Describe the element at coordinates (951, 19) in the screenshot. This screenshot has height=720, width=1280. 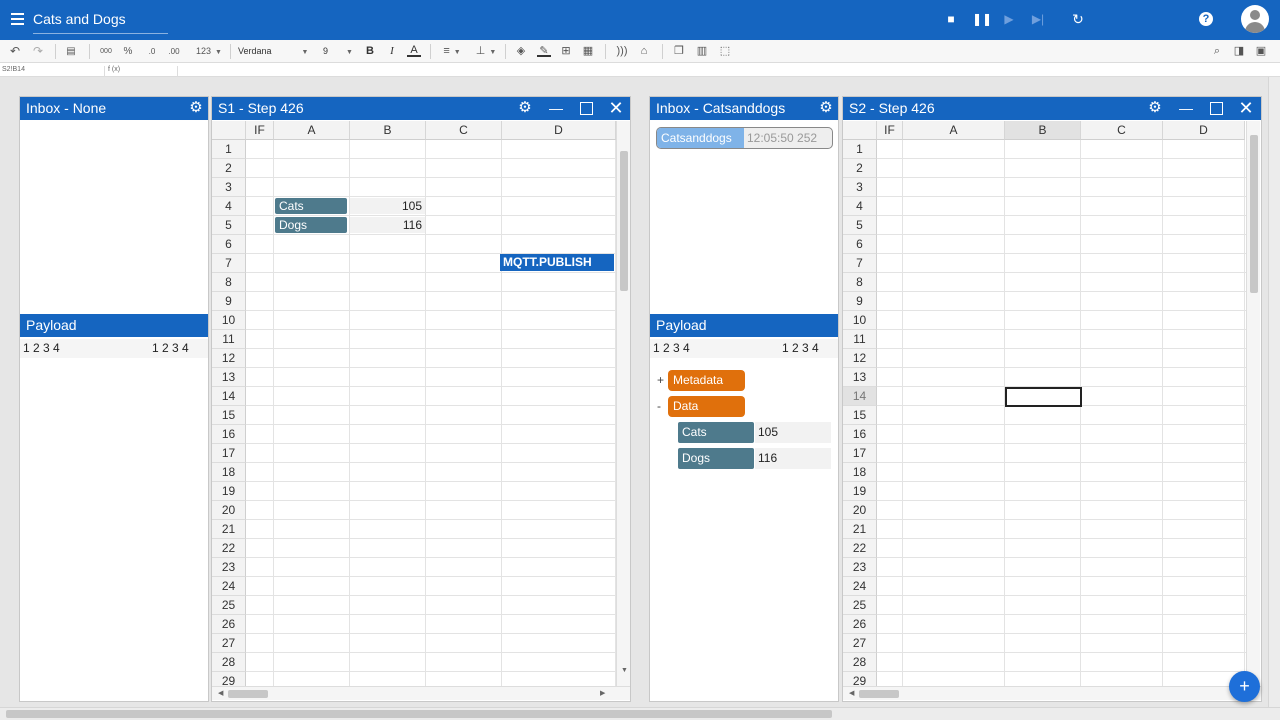
I see `stop-icon: ■` at that location.